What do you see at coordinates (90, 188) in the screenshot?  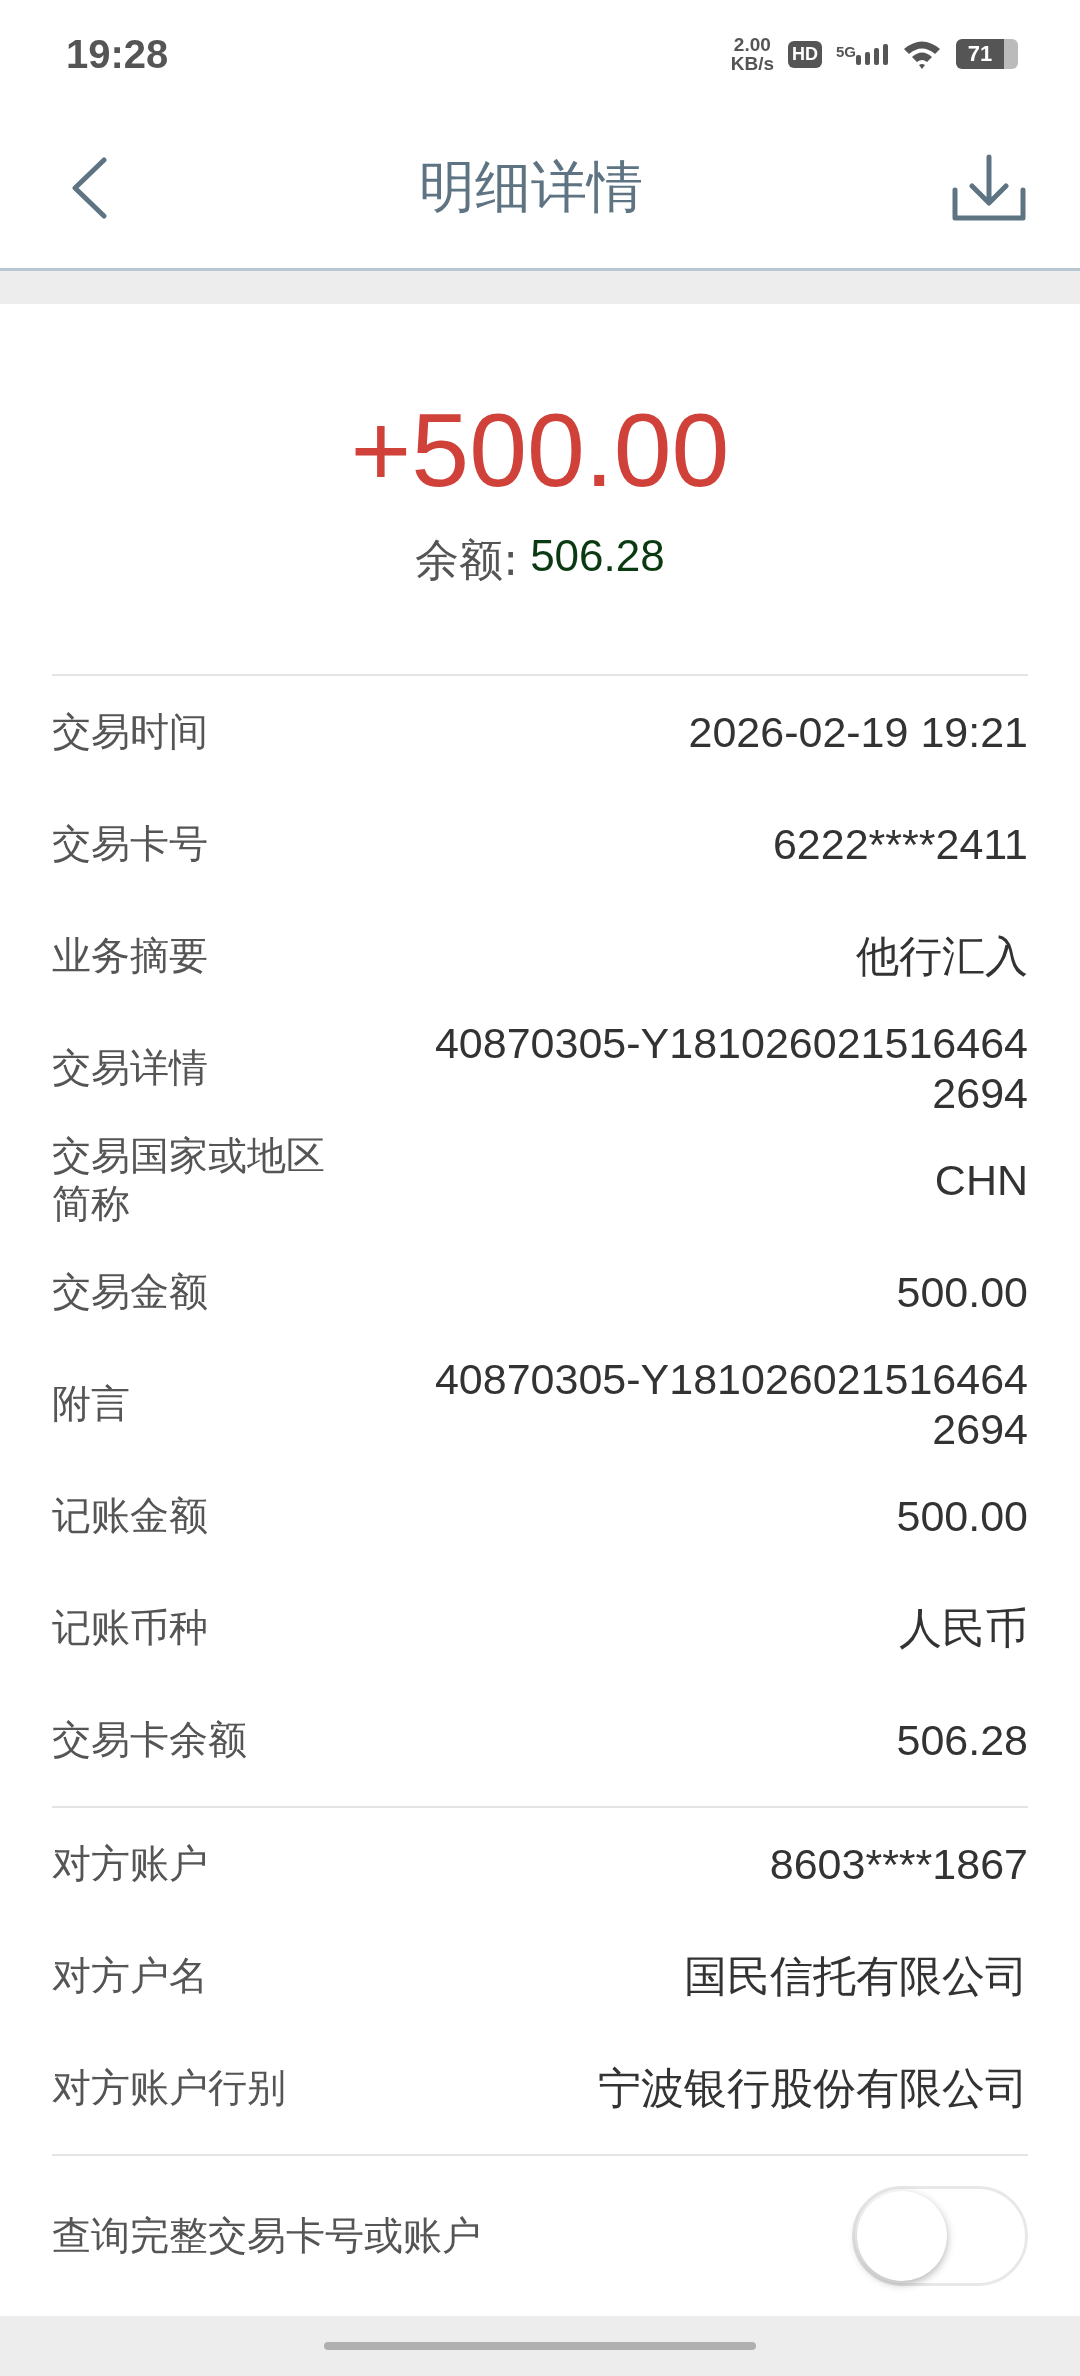 I see `back-icon` at bounding box center [90, 188].